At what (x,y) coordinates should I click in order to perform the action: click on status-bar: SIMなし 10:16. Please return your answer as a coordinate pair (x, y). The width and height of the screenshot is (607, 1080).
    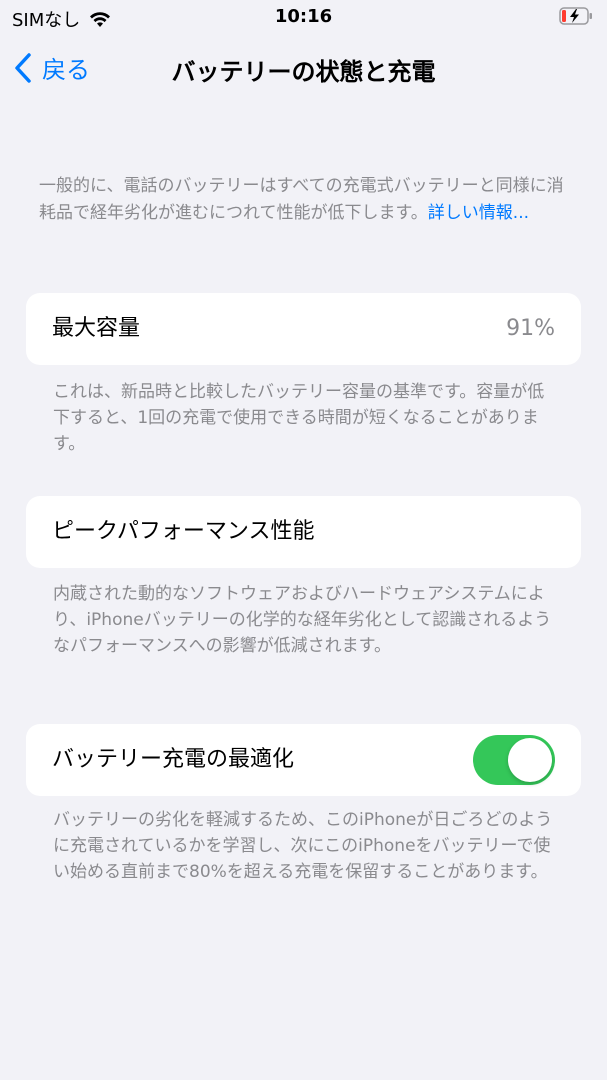
    Looking at the image, I should click on (303, 17).